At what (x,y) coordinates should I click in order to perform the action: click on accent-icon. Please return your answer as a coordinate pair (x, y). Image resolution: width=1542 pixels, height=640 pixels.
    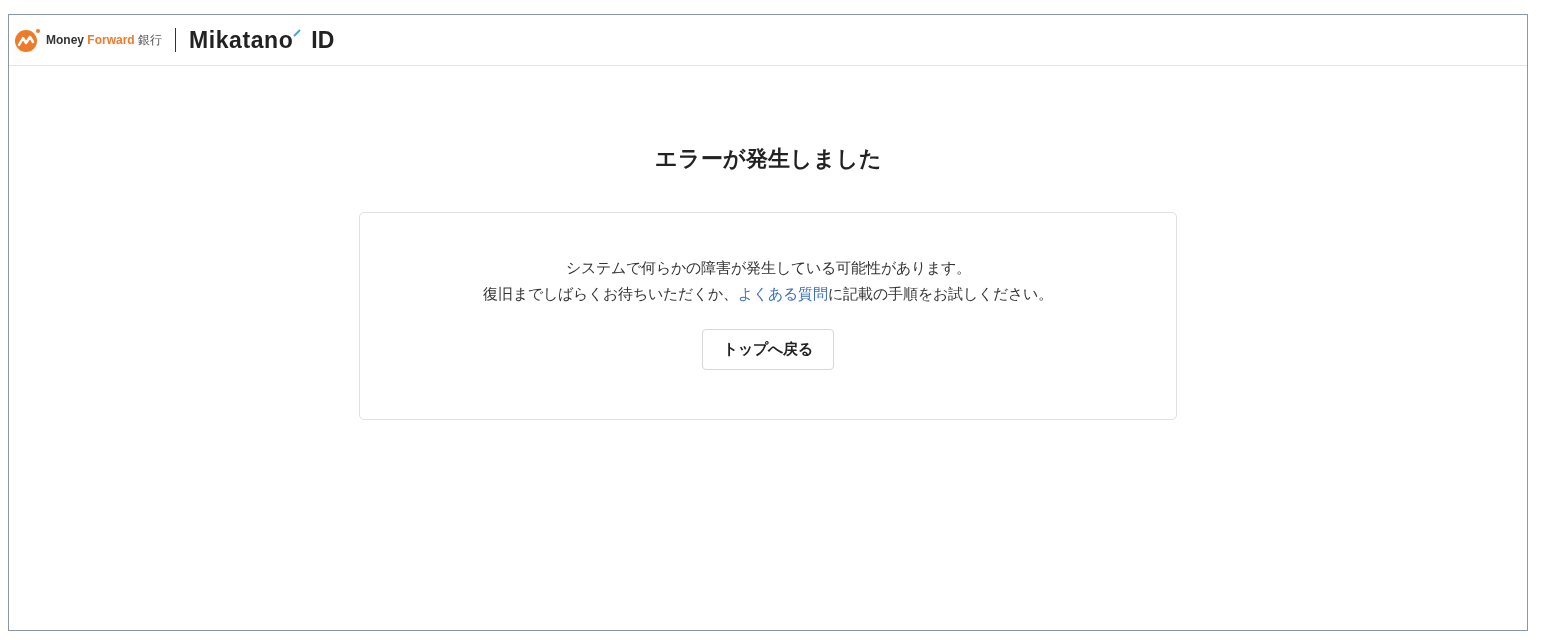
    Looking at the image, I should click on (297, 33).